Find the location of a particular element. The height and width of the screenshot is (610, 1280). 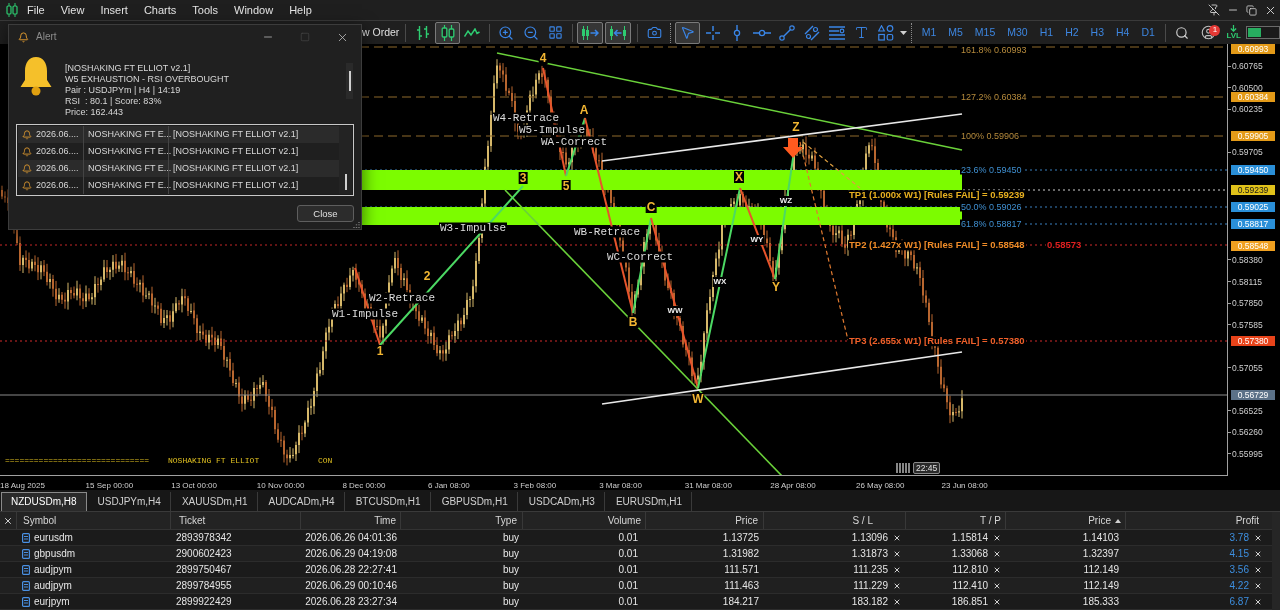

position-row: audjpym 2899750467 2026.06.28 22:27:41 buy 0.01 111.571 111.235 112.810 112.149 3.56 is located at coordinates (636, 570).